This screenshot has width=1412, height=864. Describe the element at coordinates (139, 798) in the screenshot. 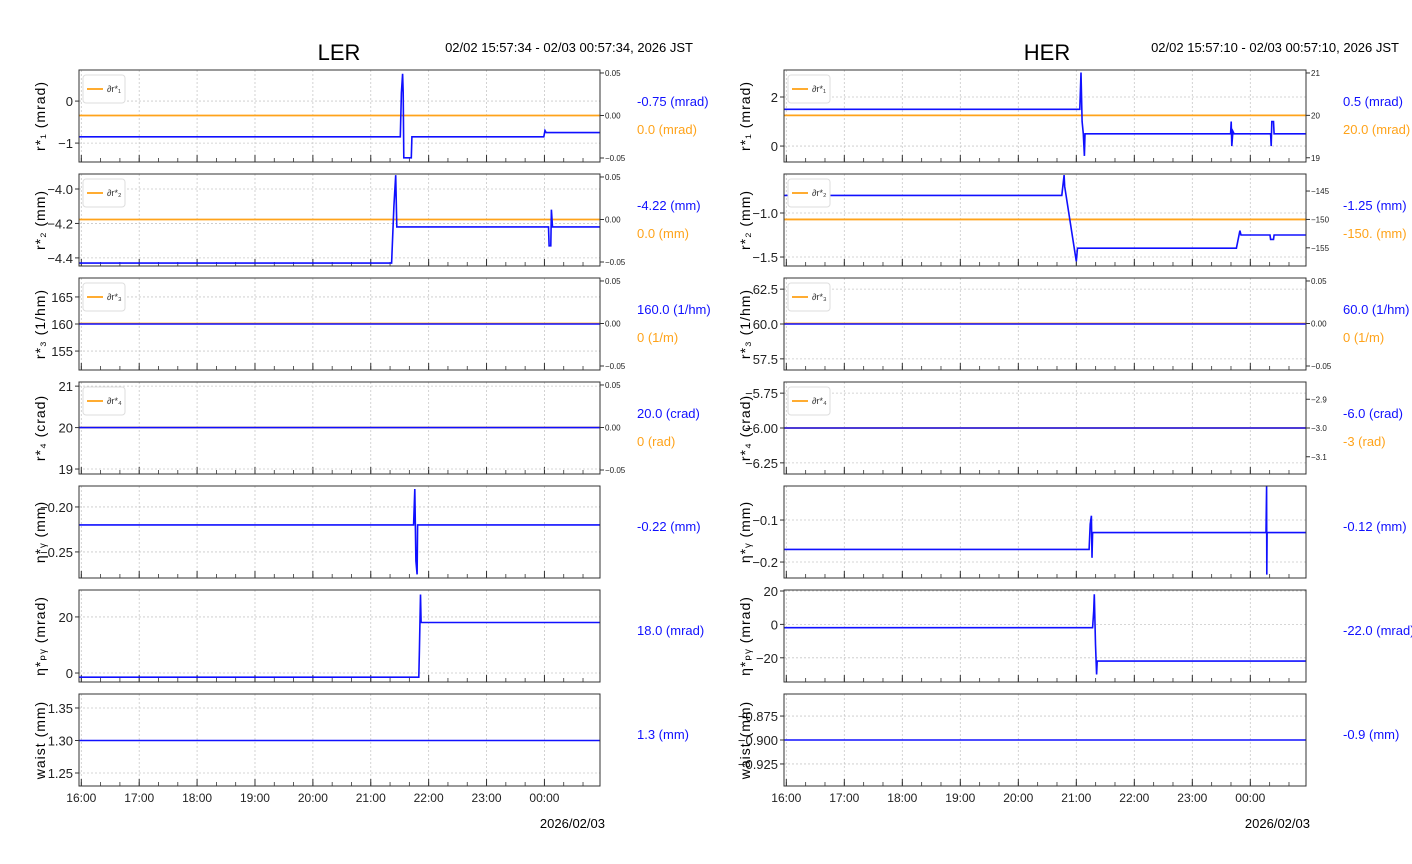

I see `x-tick-label: 17:00` at that location.